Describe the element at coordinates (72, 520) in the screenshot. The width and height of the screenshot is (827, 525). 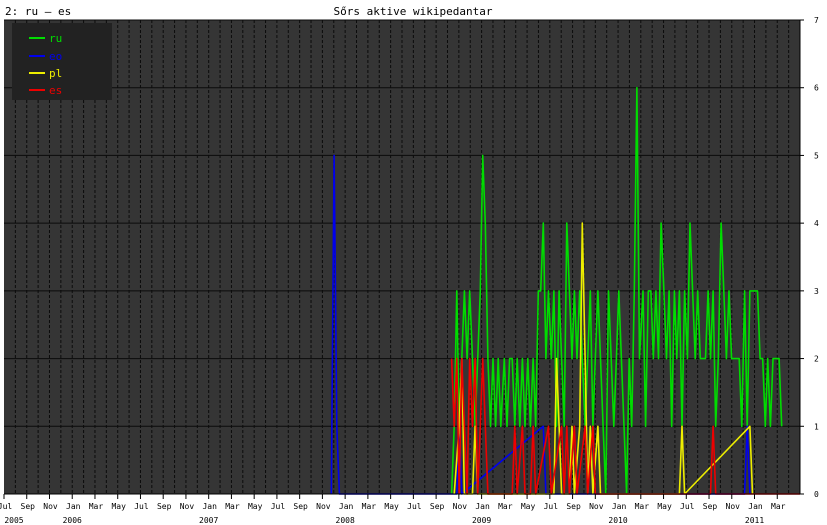
I see `year-tick-label: 2006` at that location.